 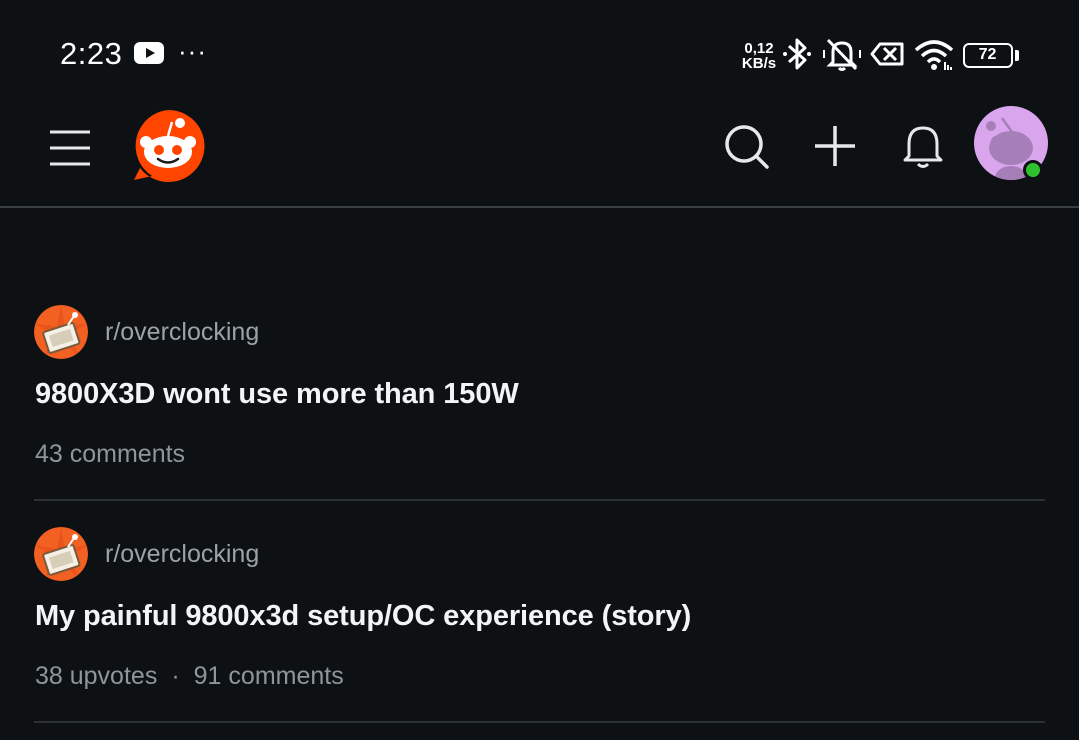 I want to click on search-icon, so click(x=747, y=147).